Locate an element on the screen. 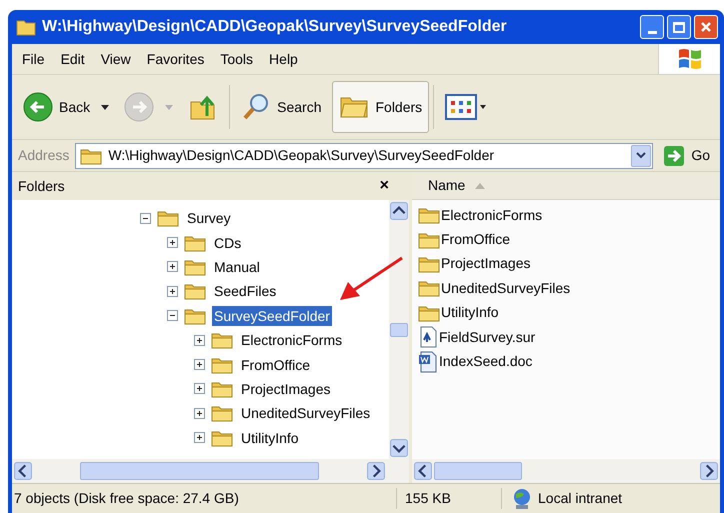  window-title: W:\Highway\Design\CADD\Geopak\Survey\SurveySeedFolder is located at coordinates (275, 27).